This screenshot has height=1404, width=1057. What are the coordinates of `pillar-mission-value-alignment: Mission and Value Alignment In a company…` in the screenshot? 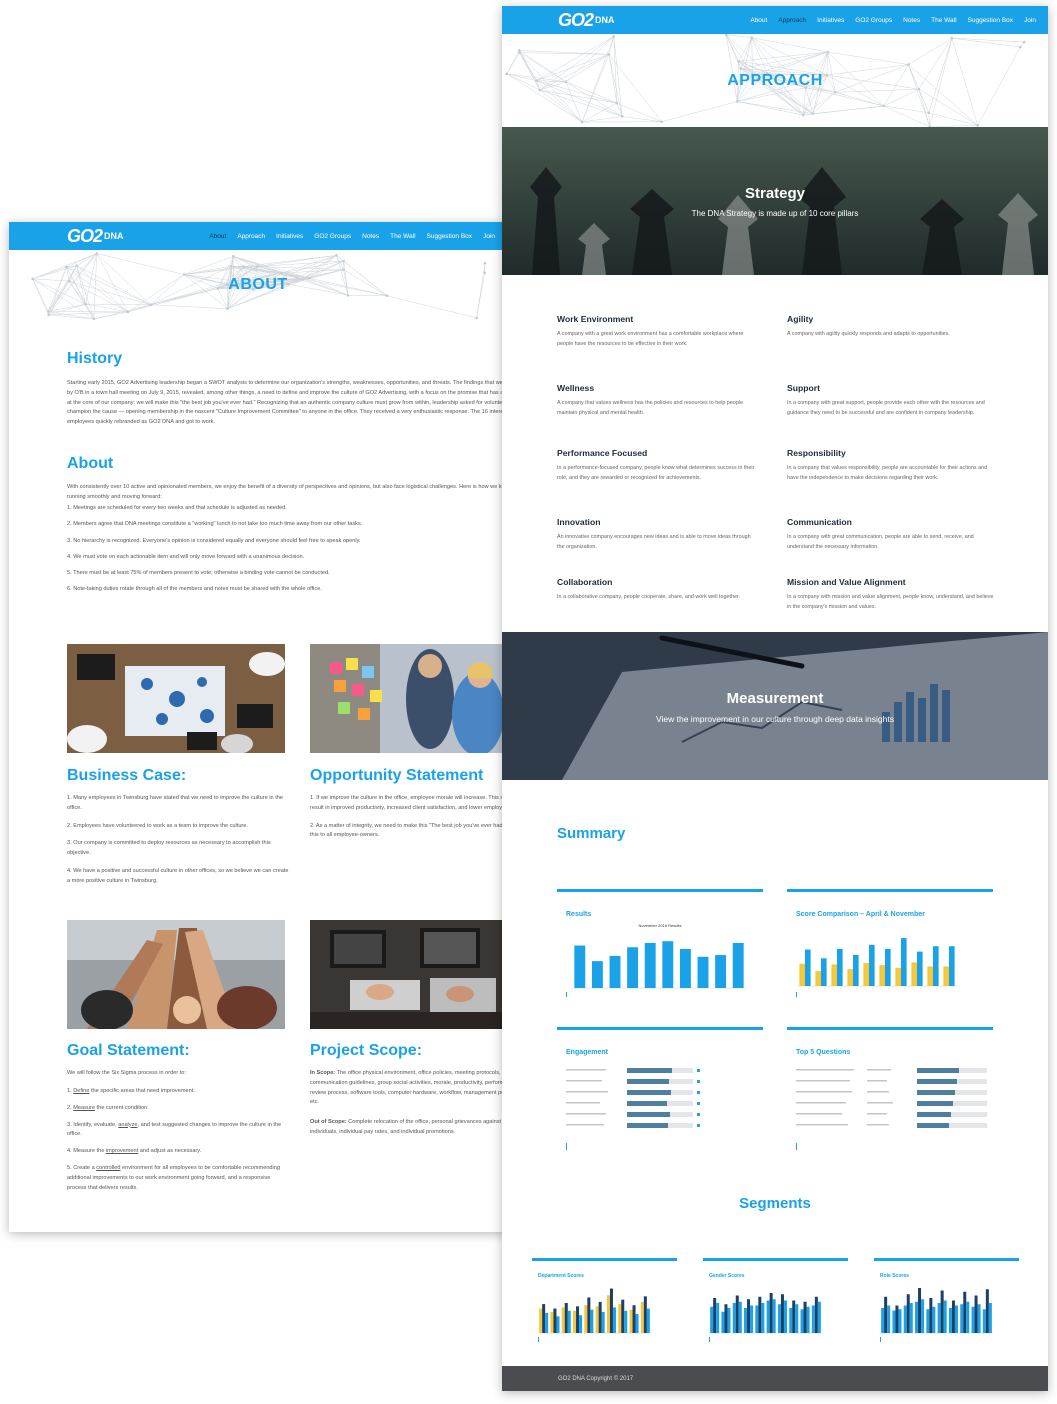 It's located at (890, 593).